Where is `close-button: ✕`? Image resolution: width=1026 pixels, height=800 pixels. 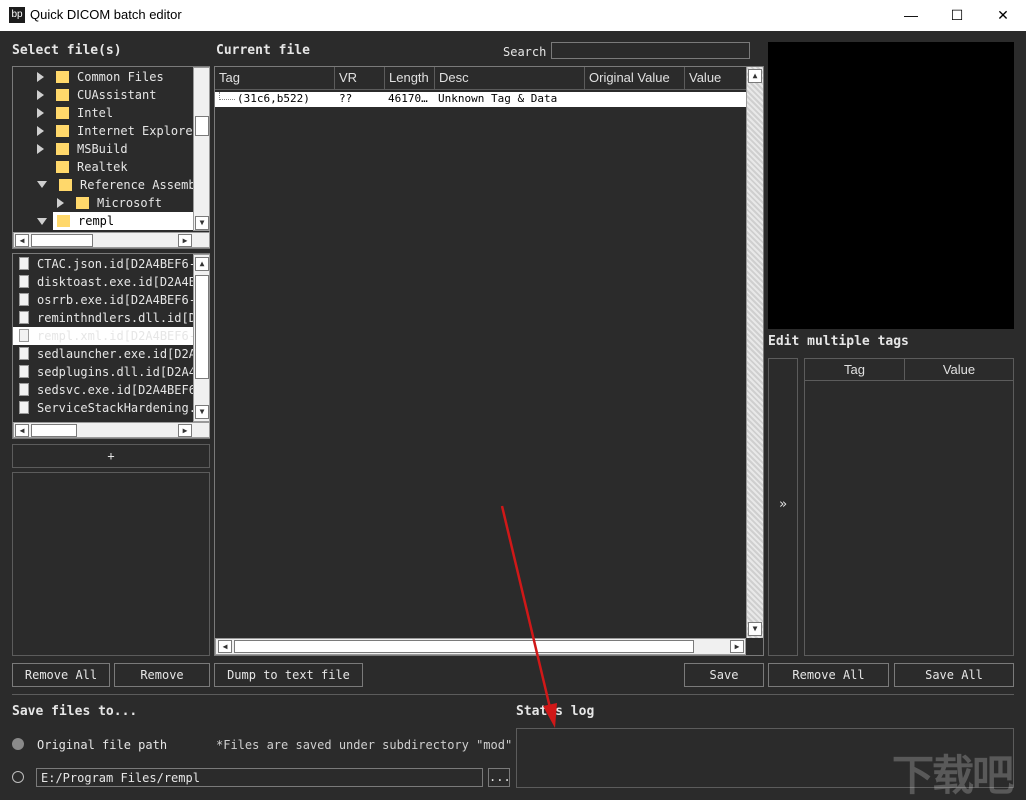 close-button: ✕ is located at coordinates (1003, 15).